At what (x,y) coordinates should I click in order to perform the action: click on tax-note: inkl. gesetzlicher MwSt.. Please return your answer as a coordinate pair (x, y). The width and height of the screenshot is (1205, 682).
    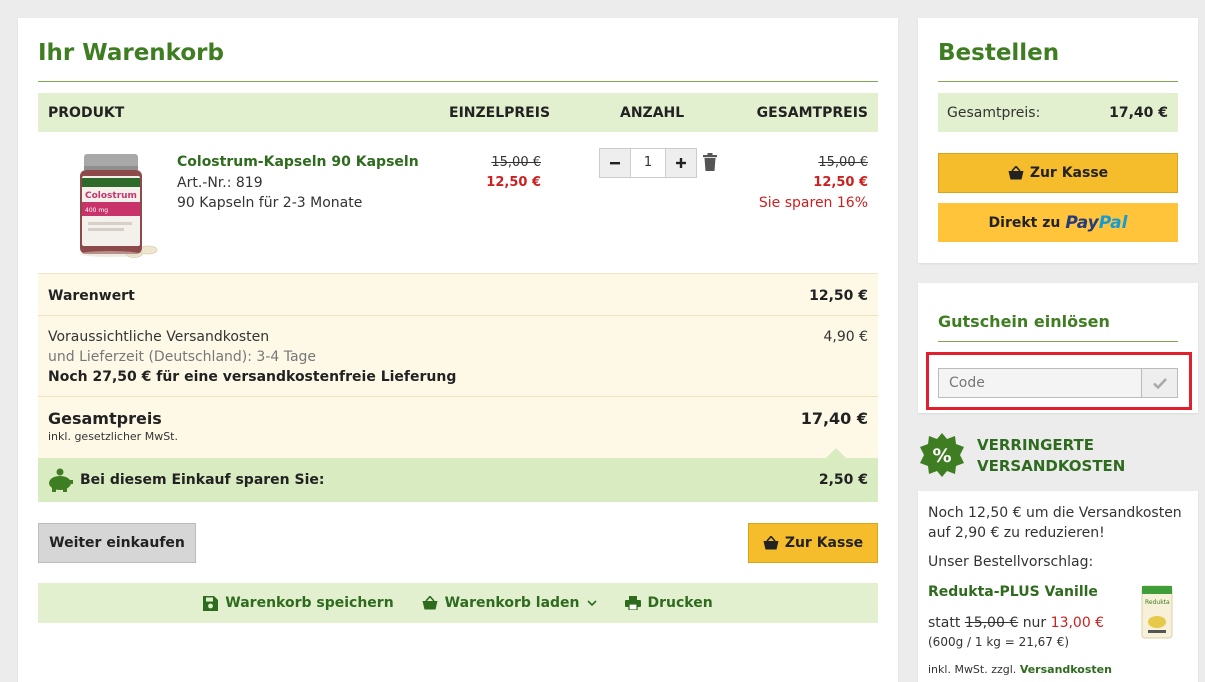
    Looking at the image, I should click on (113, 436).